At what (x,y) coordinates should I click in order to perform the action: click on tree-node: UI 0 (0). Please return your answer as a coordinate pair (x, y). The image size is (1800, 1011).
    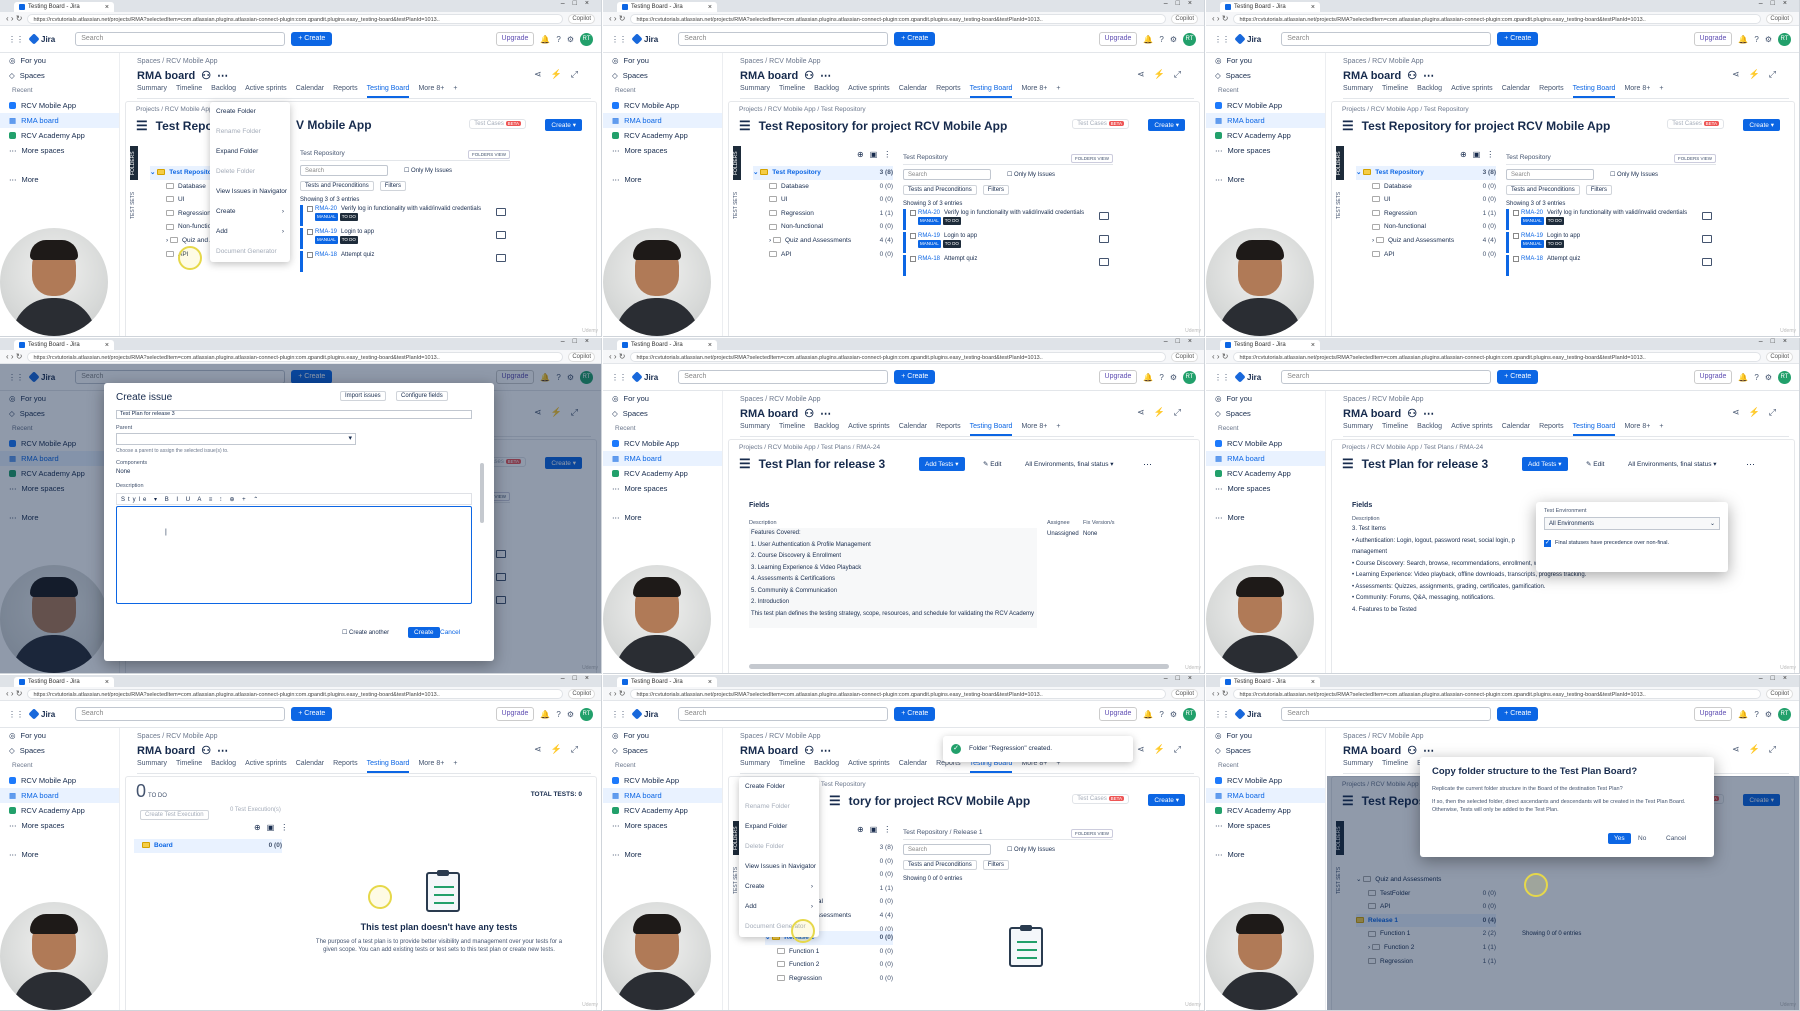
    Looking at the image, I should click on (823, 200).